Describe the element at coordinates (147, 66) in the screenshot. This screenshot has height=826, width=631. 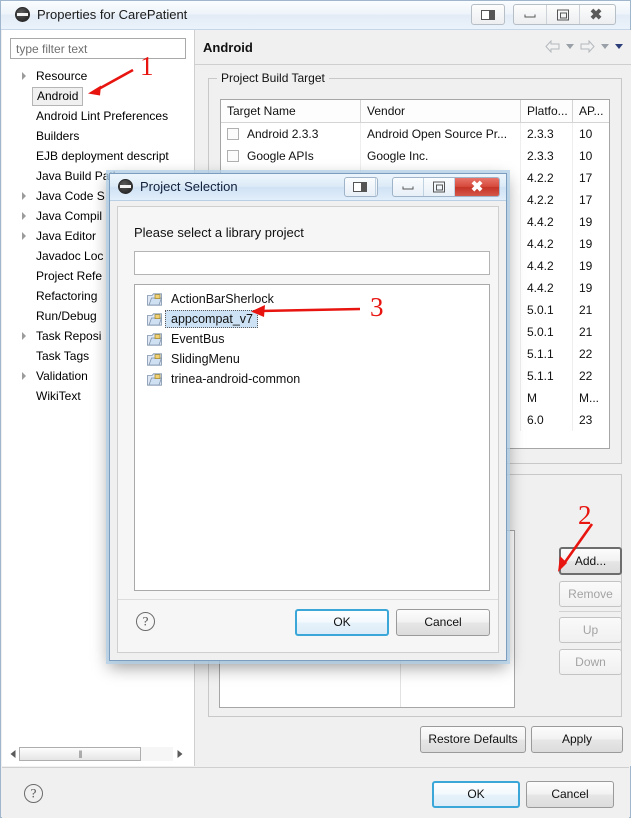
I see `annotation-number-1: 1` at that location.